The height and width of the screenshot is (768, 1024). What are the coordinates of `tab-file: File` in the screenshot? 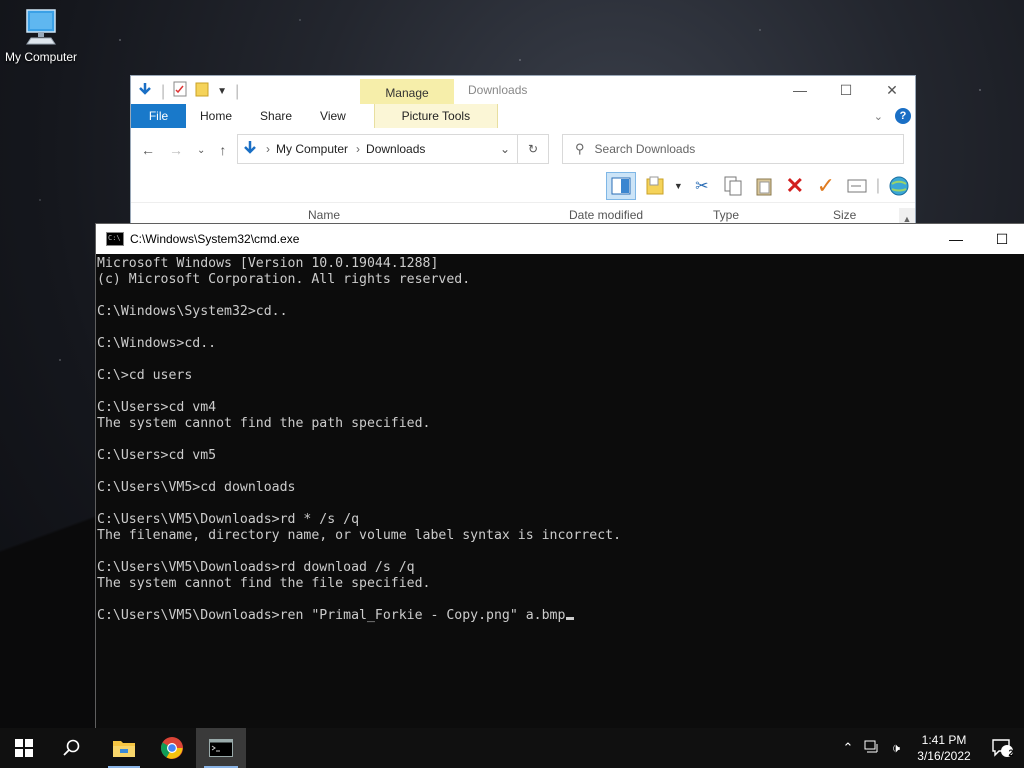 It's located at (158, 116).